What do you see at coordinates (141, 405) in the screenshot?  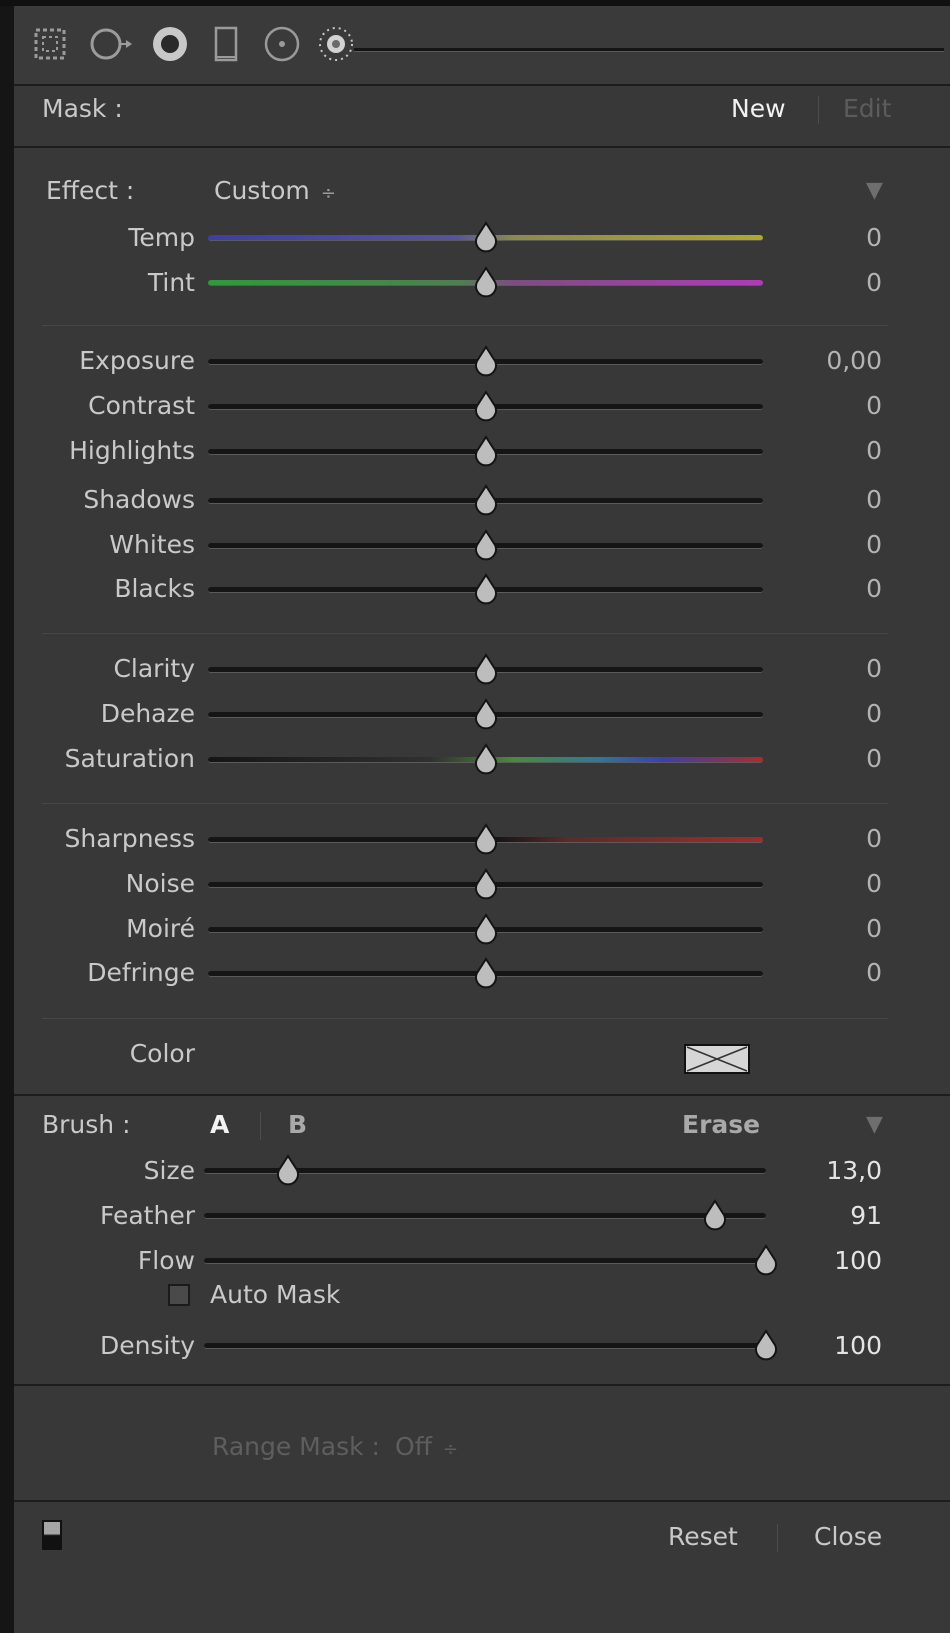 I see `contrast-label: Contrast` at bounding box center [141, 405].